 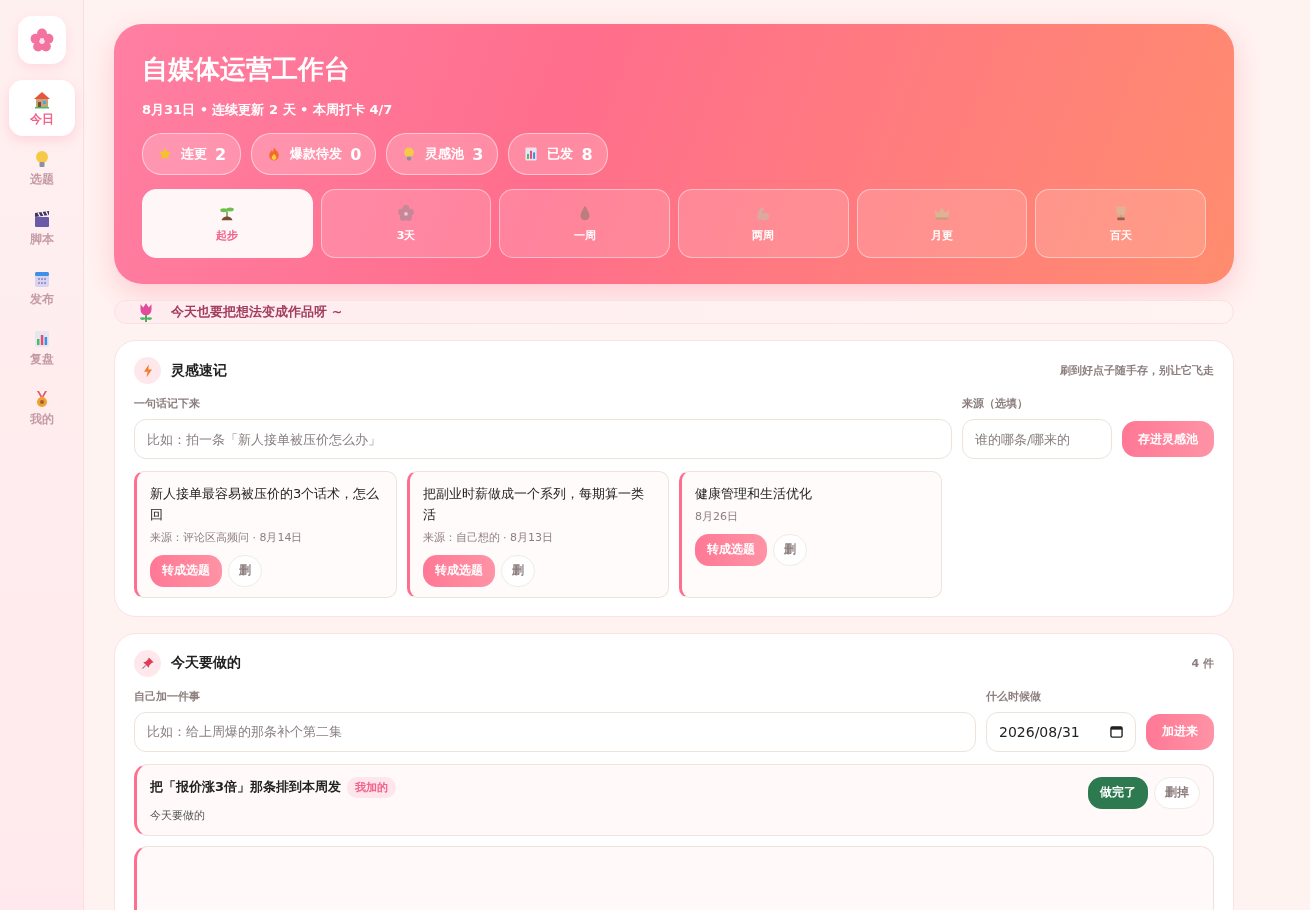 I want to click on field-label: 一句话记下来, so click(x=167, y=403).